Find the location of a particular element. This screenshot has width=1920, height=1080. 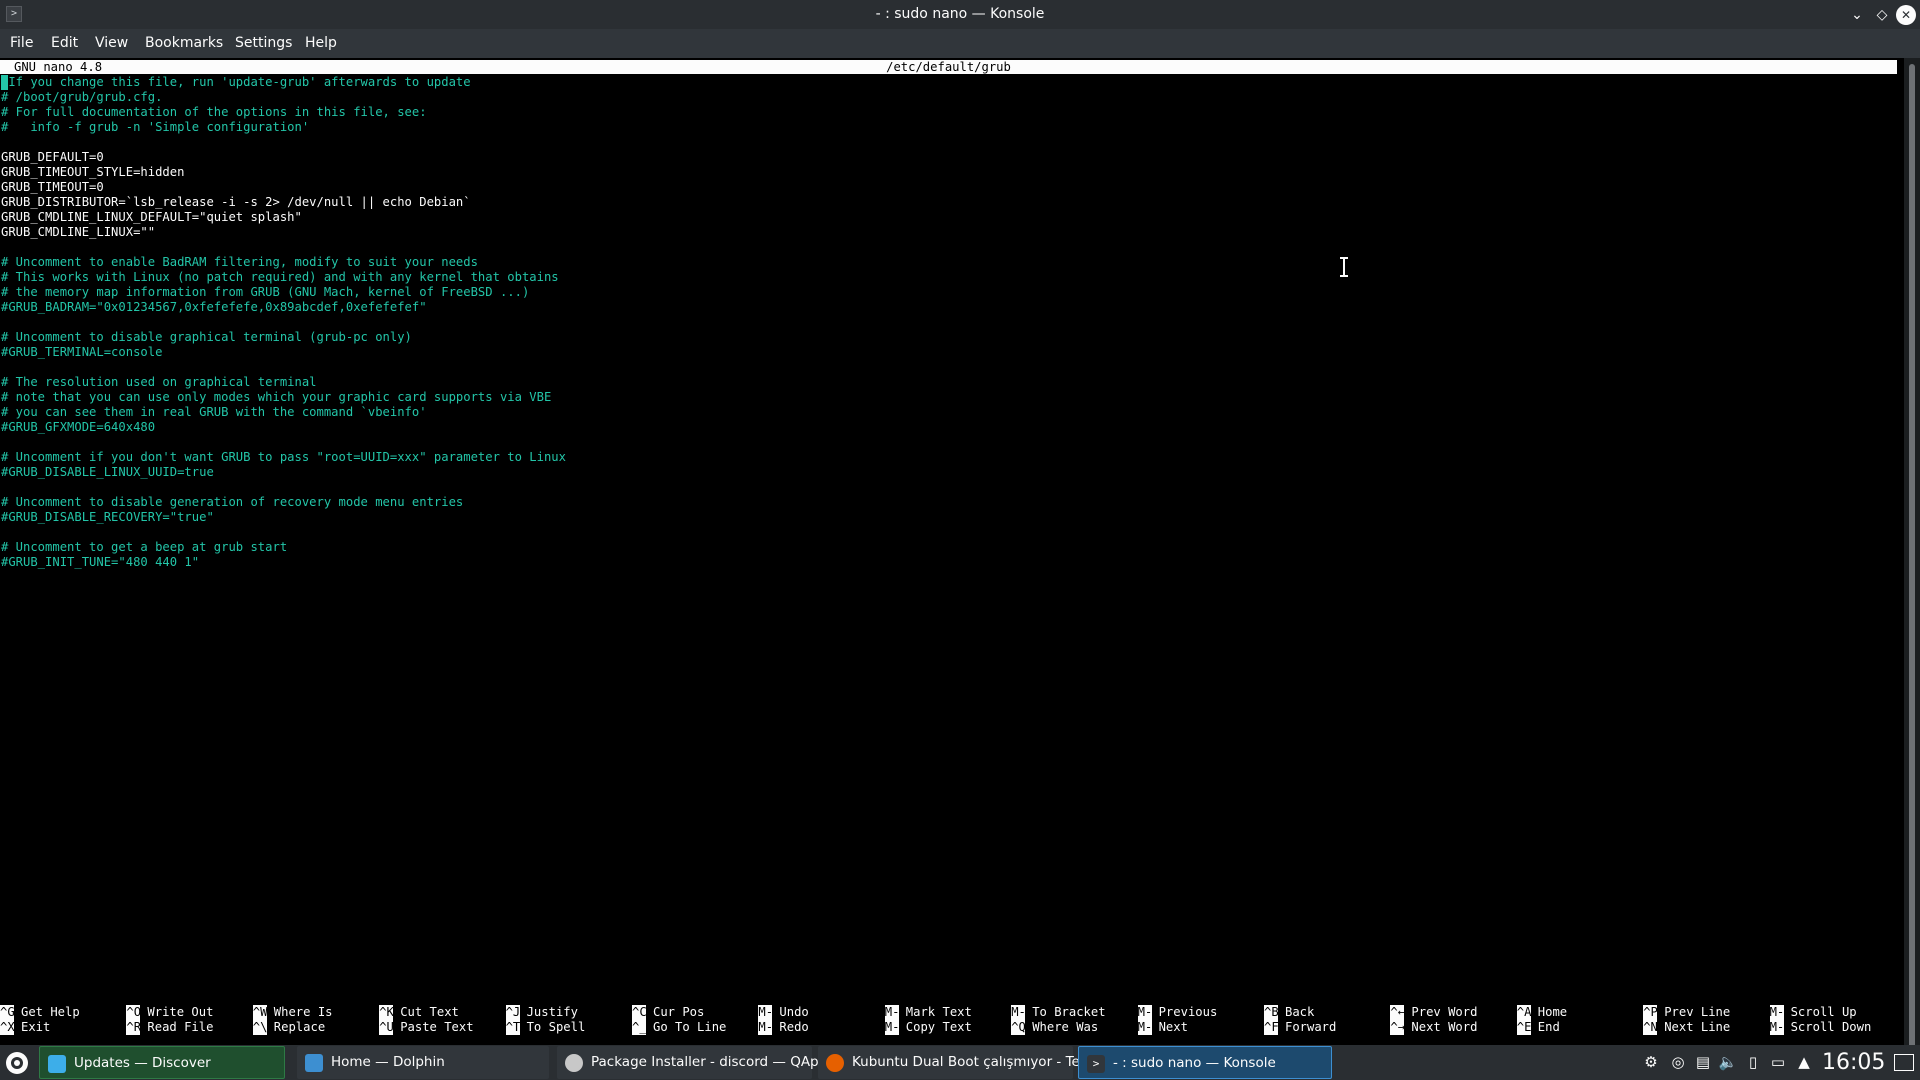

shortcut-label: Write Out is located at coordinates (180, 1012).